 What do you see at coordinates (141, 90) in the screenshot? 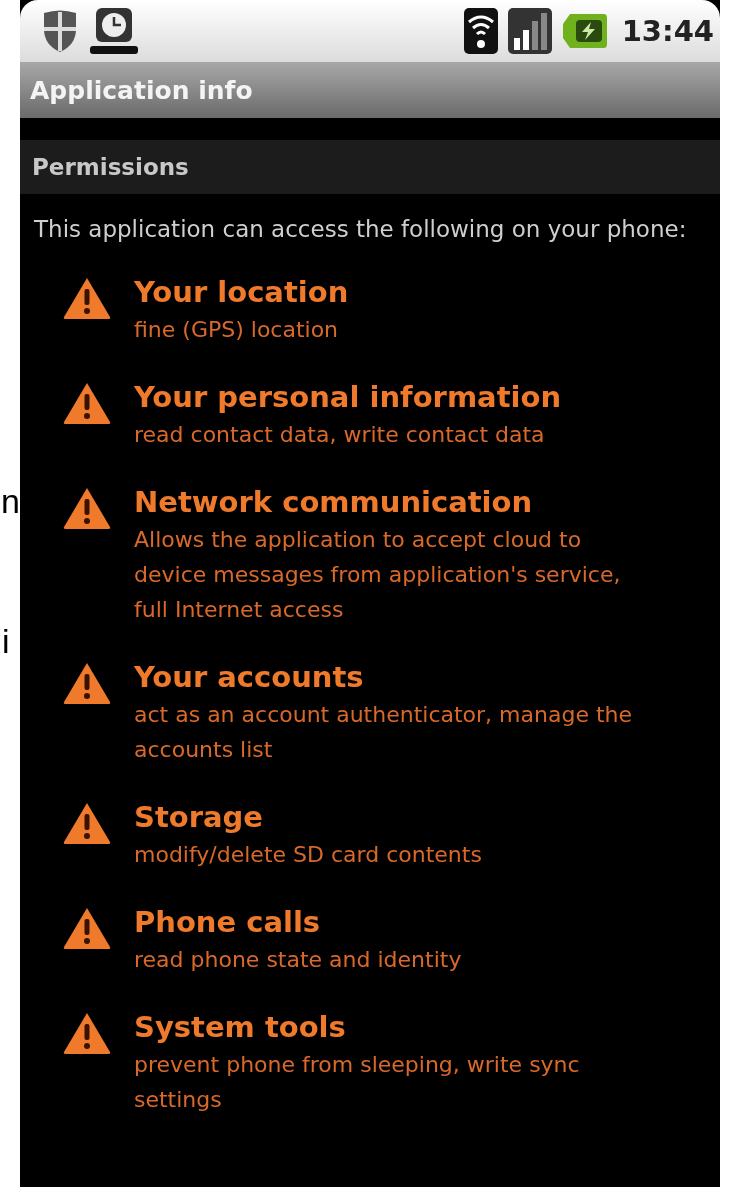
I see `screen-title: Application info` at bounding box center [141, 90].